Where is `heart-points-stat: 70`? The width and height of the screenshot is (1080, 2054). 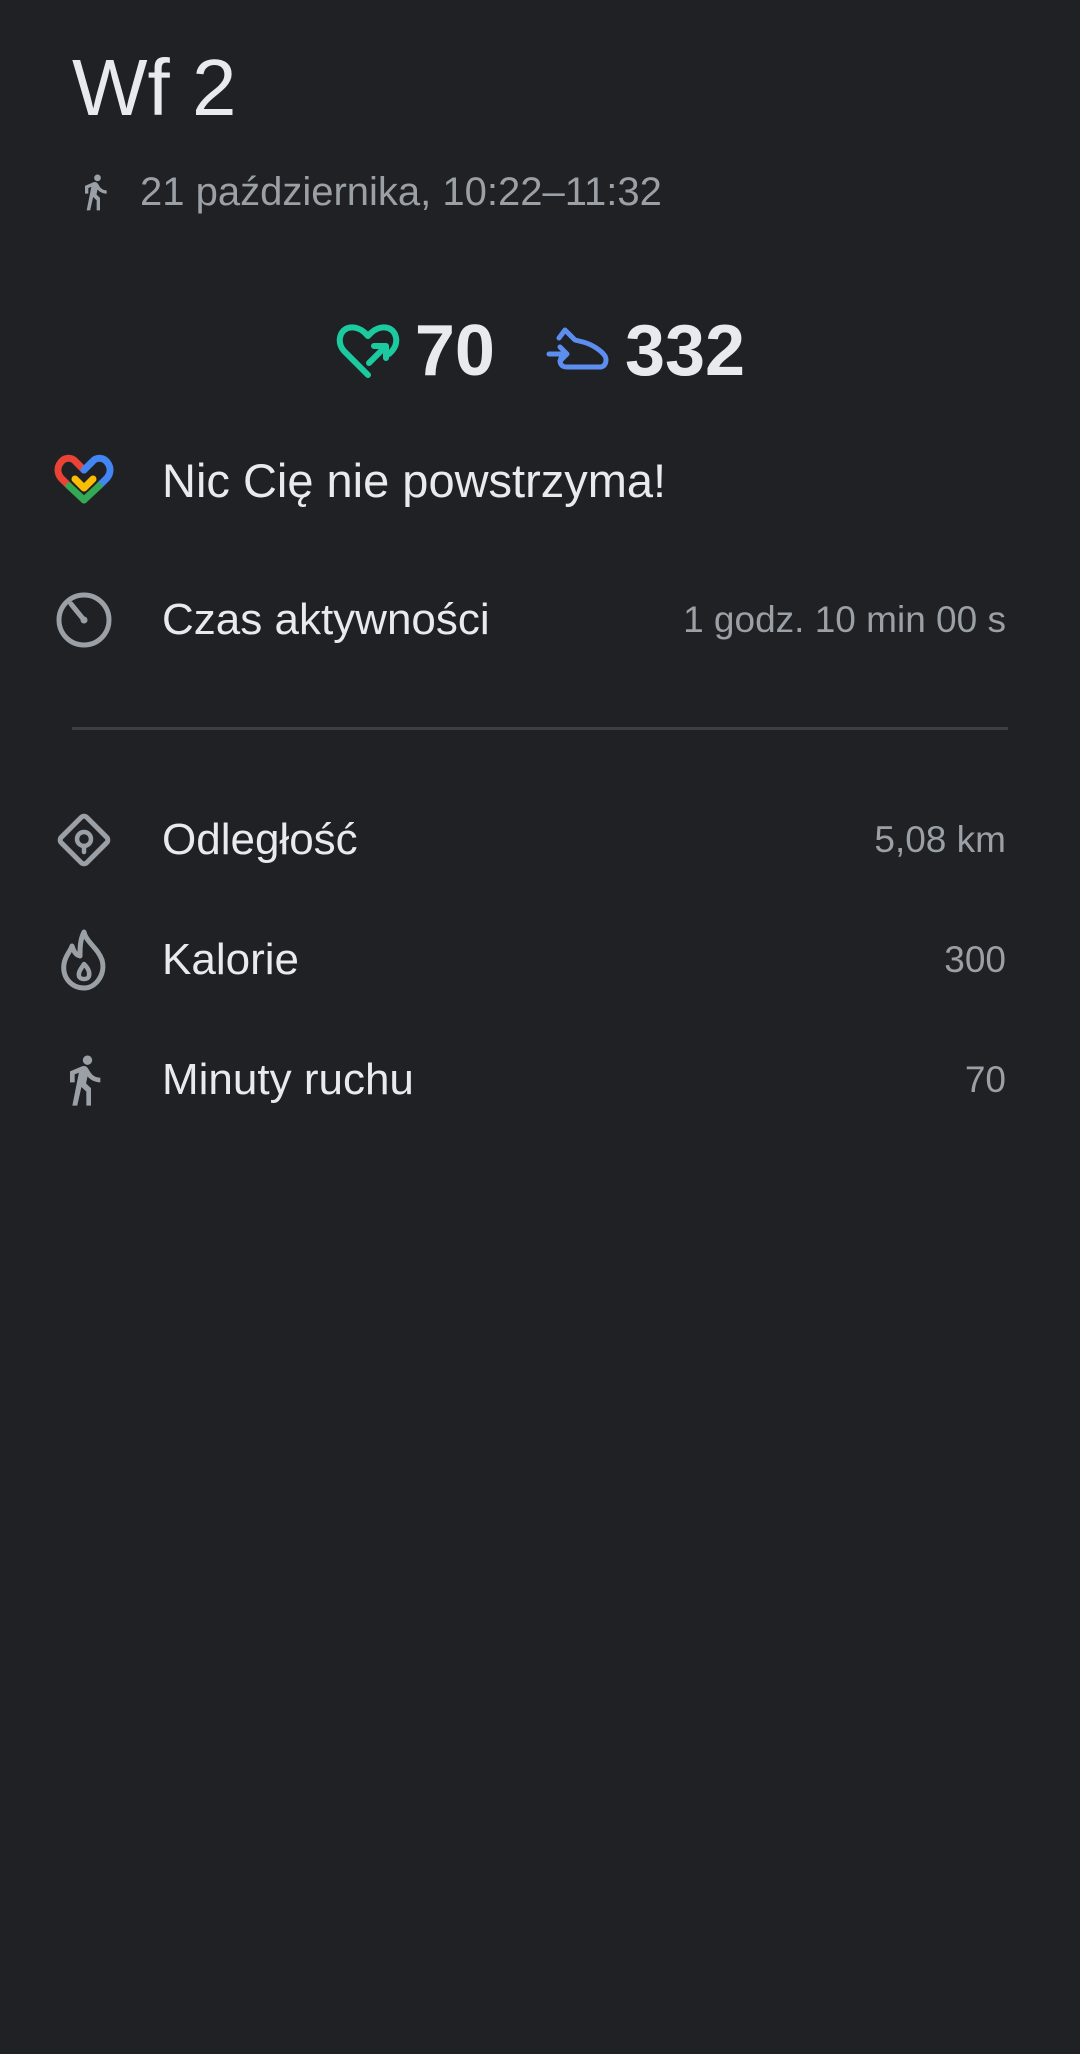 heart-points-stat: 70 is located at coordinates (415, 351).